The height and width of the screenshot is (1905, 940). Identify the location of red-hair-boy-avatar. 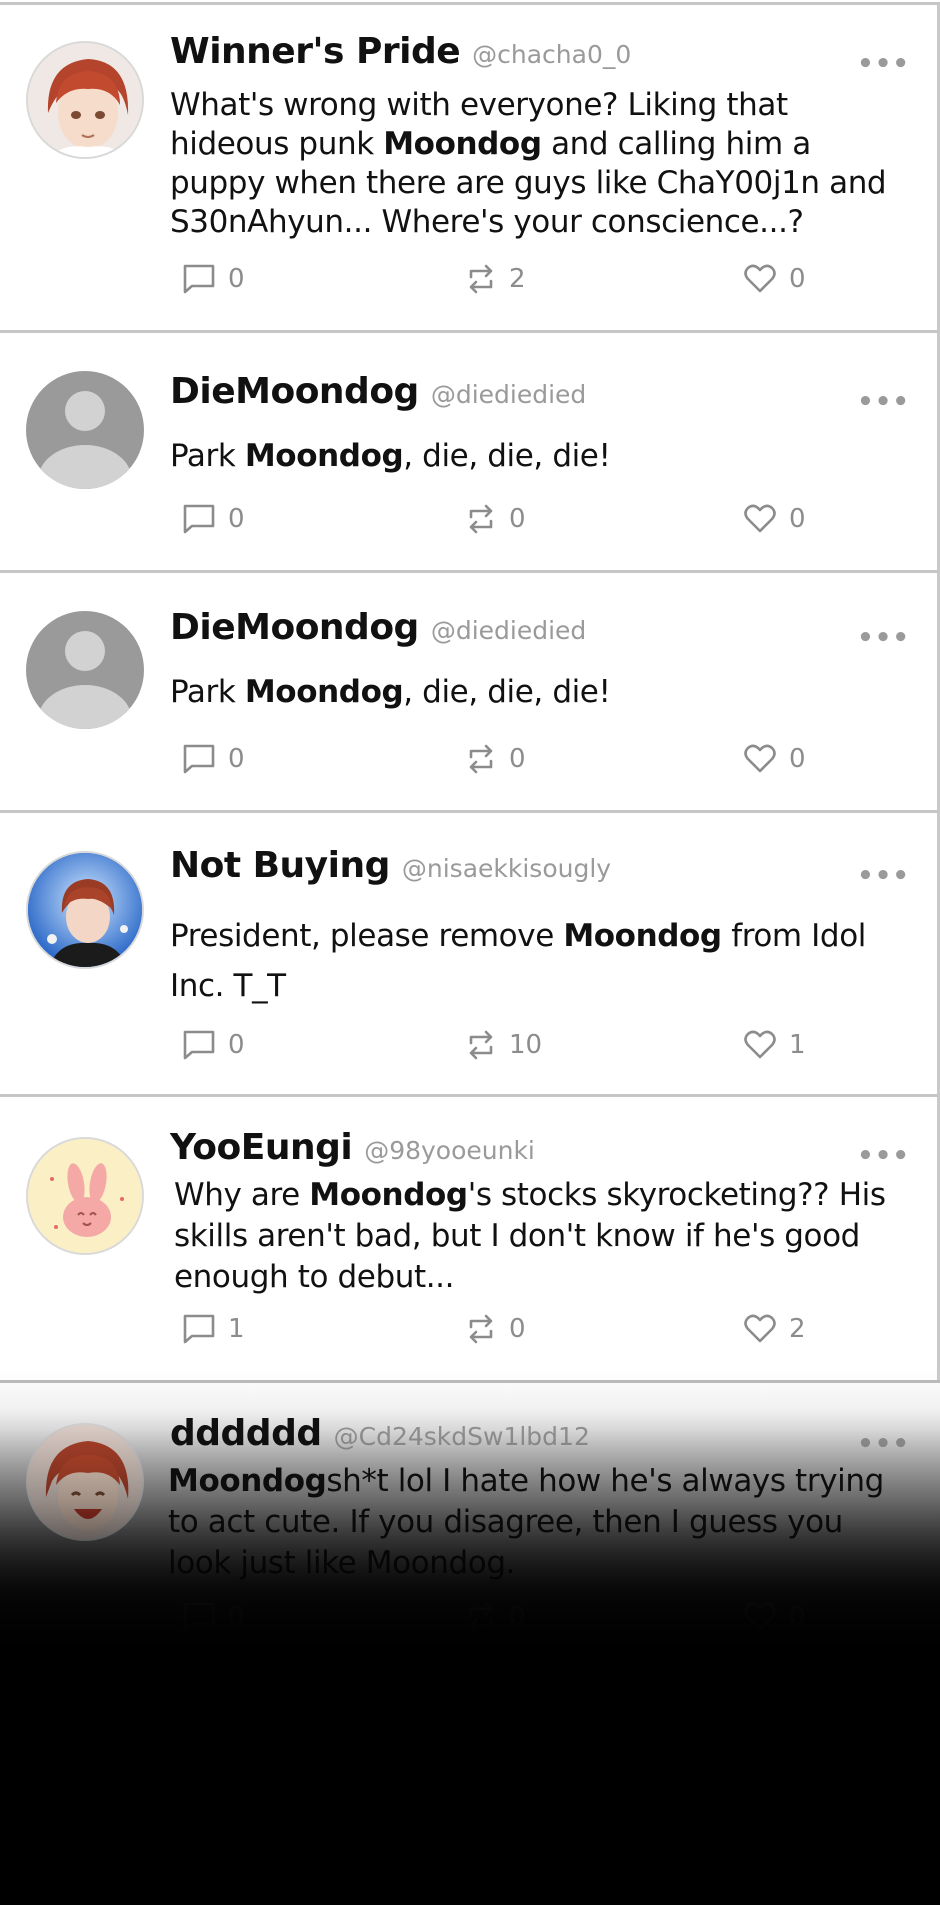
(85, 100).